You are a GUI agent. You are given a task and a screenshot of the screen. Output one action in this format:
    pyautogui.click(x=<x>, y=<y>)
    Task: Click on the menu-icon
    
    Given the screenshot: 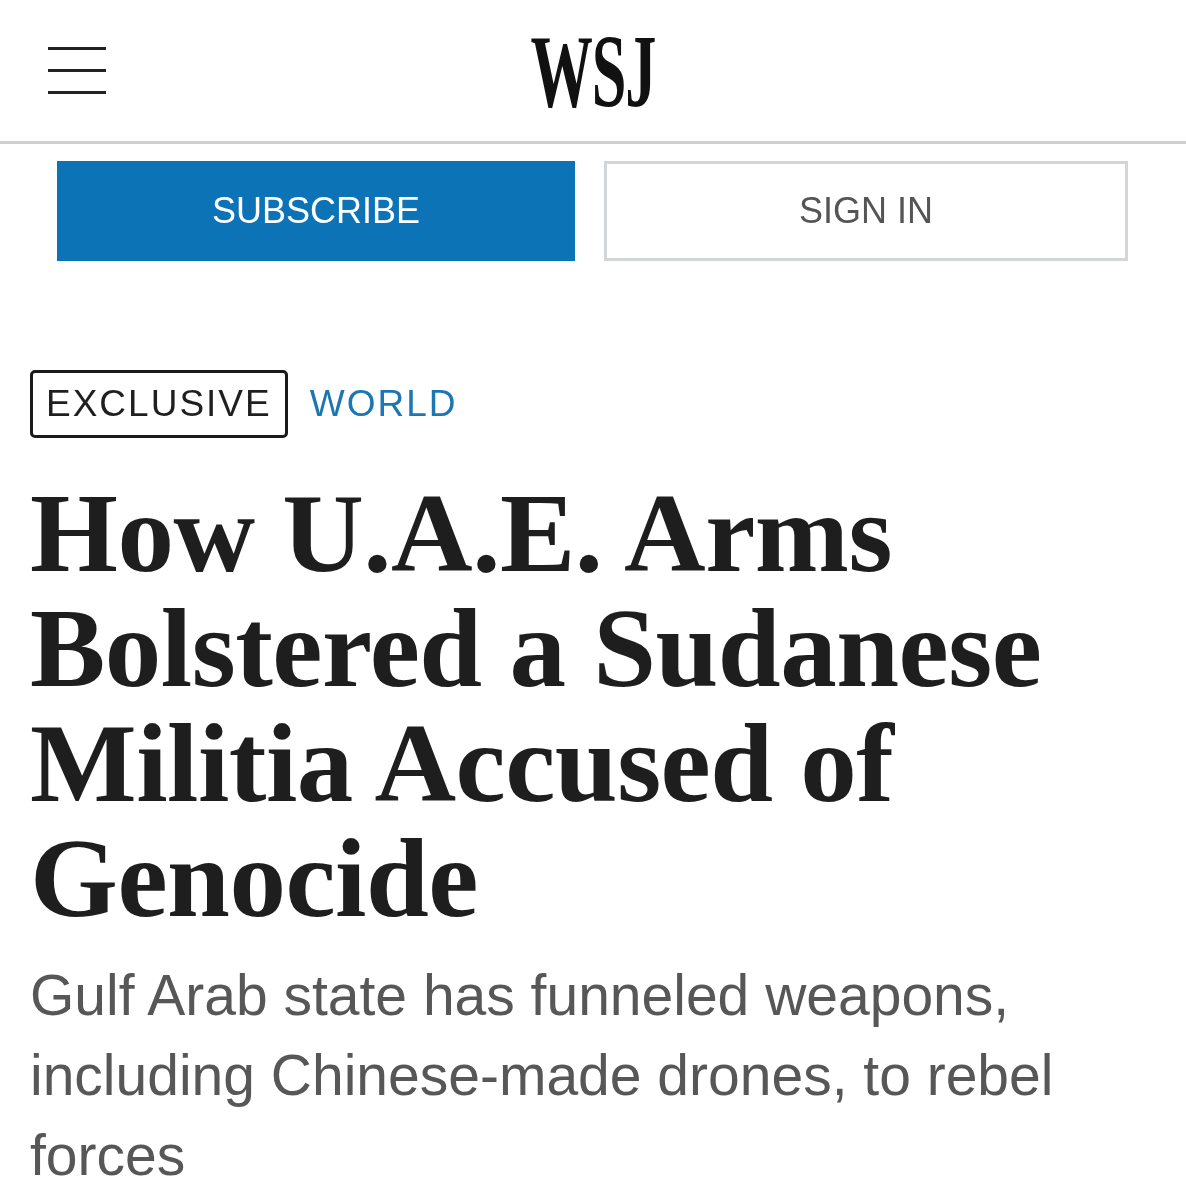 What is the action you would take?
    pyautogui.click(x=77, y=70)
    